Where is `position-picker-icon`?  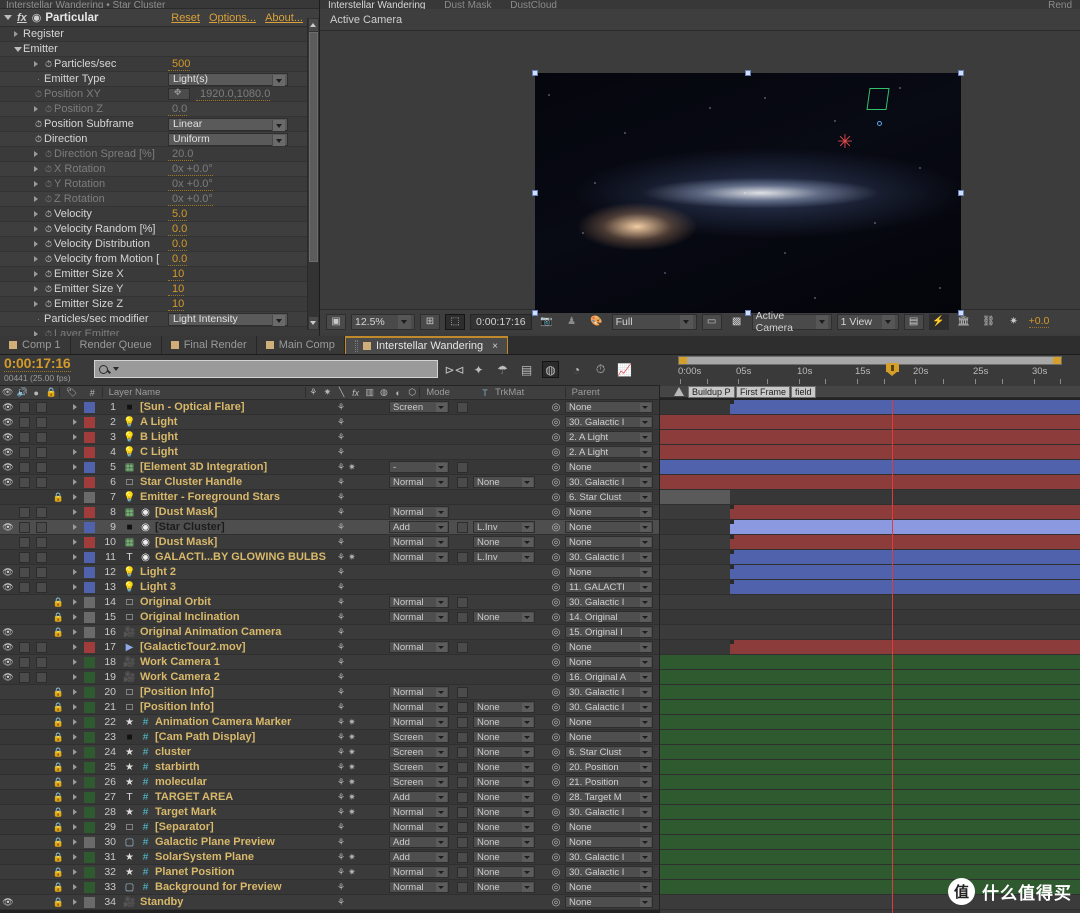
position-picker-icon is located at coordinates (179, 93).